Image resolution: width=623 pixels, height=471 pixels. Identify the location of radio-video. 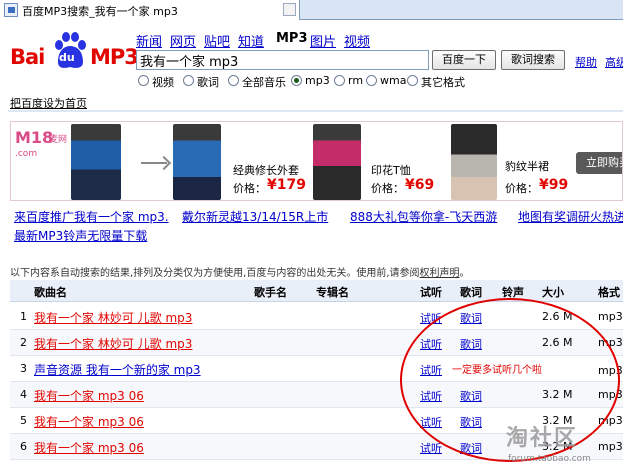
(143, 80).